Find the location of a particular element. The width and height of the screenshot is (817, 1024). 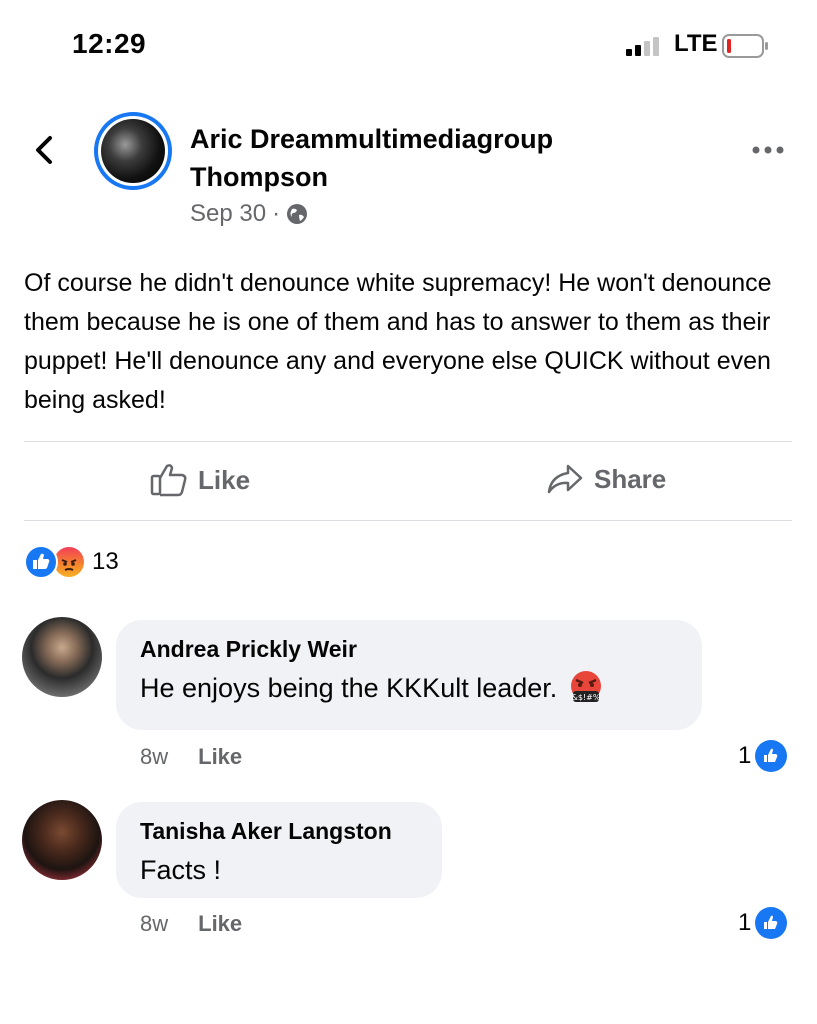

reaction-count: 13 is located at coordinates (105, 561).